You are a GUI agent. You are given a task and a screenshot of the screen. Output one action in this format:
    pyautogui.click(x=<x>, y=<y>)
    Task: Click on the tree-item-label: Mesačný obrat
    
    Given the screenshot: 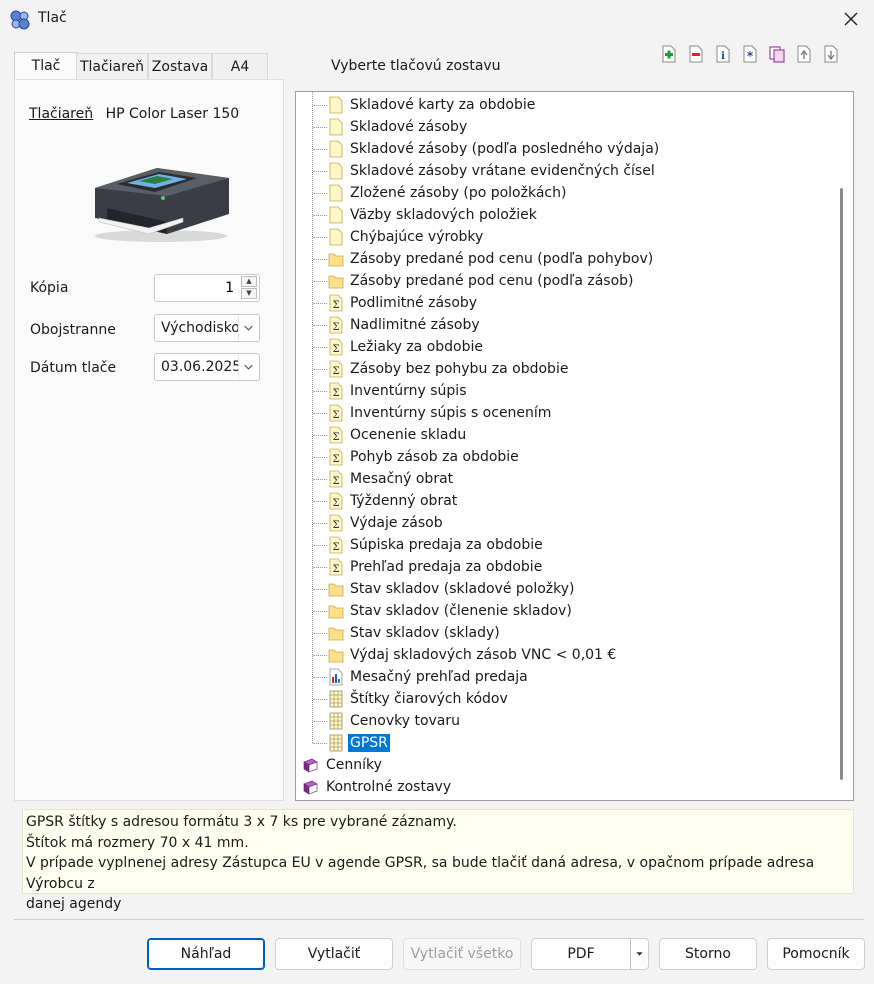 What is the action you would take?
    pyautogui.click(x=402, y=479)
    